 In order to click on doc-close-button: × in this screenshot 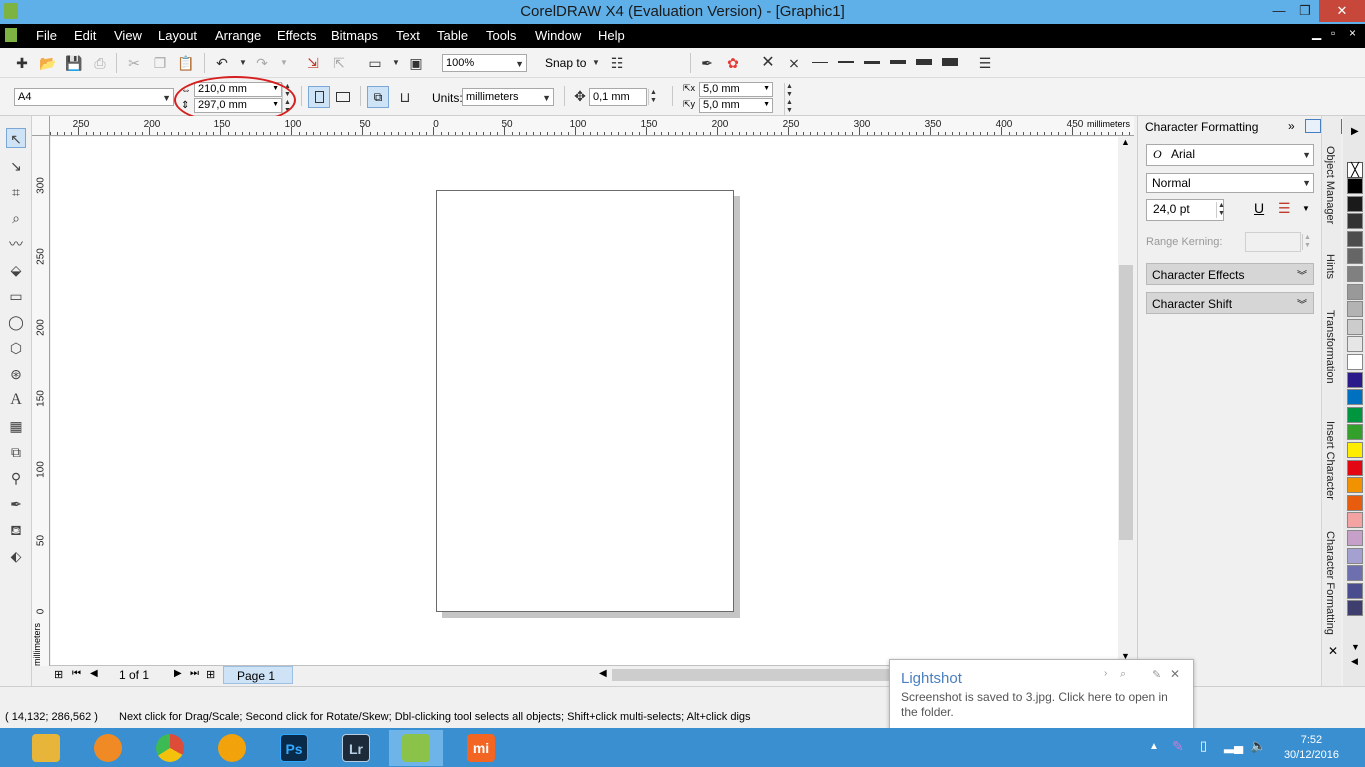, I will do `click(1352, 33)`.